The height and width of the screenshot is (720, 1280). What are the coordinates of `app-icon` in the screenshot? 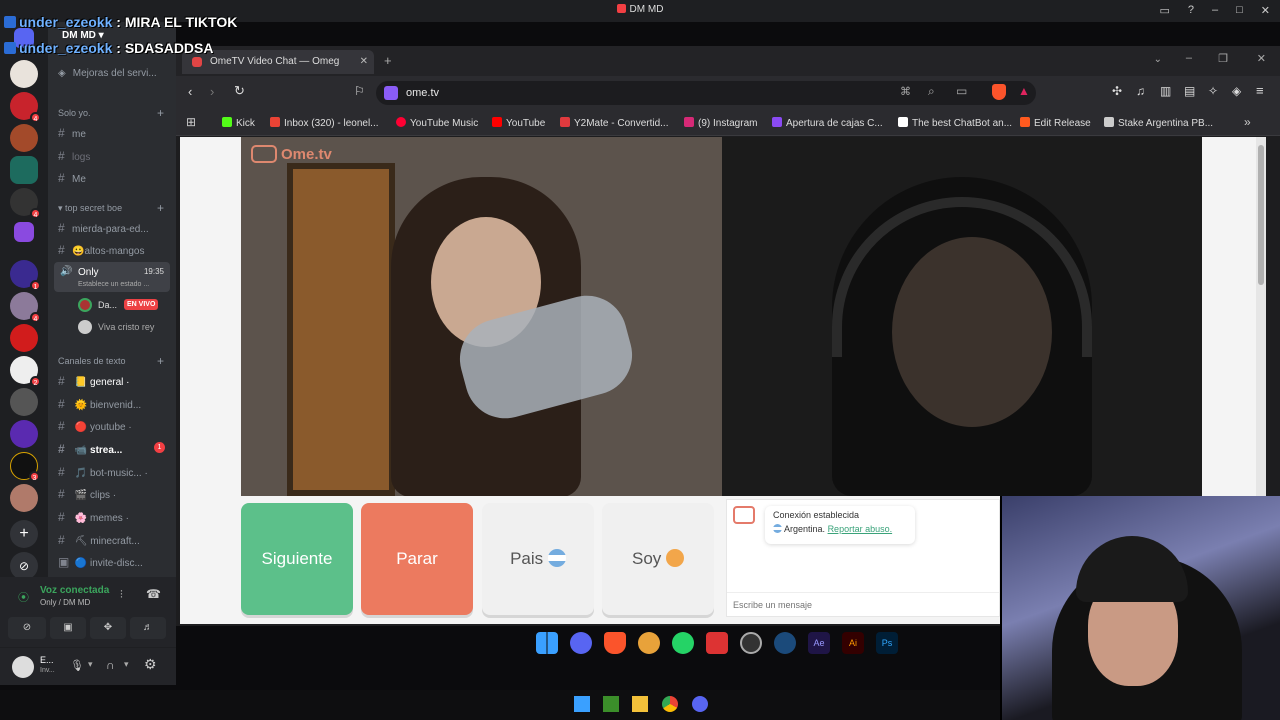 It's located at (649, 643).